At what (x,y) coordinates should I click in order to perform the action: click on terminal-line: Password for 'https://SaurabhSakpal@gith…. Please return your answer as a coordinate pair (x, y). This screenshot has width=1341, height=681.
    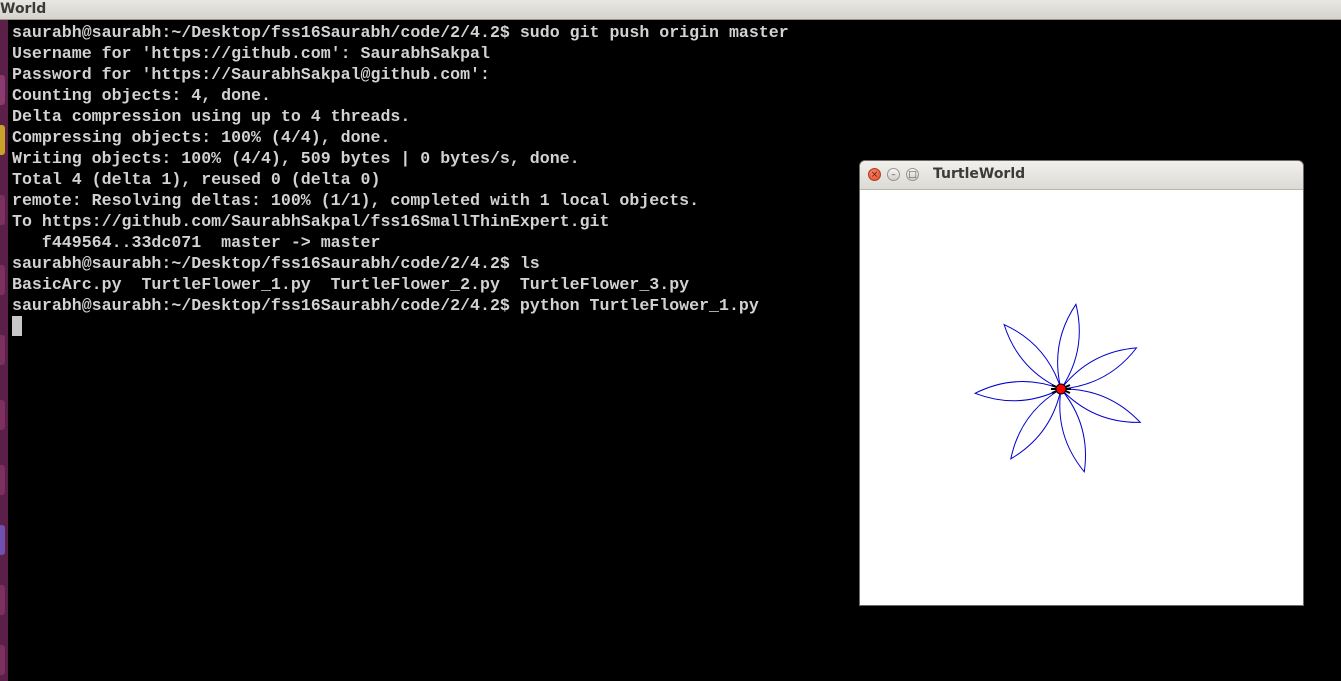
    Looking at the image, I should click on (251, 74).